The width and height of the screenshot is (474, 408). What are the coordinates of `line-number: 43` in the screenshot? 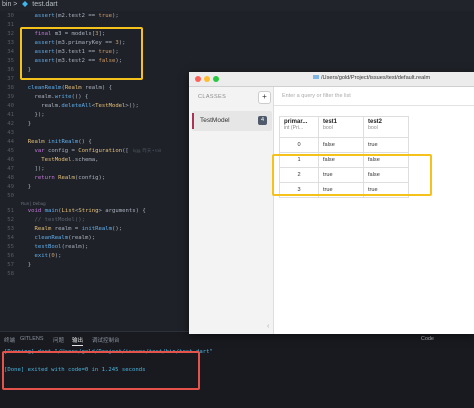 It's located at (10, 133).